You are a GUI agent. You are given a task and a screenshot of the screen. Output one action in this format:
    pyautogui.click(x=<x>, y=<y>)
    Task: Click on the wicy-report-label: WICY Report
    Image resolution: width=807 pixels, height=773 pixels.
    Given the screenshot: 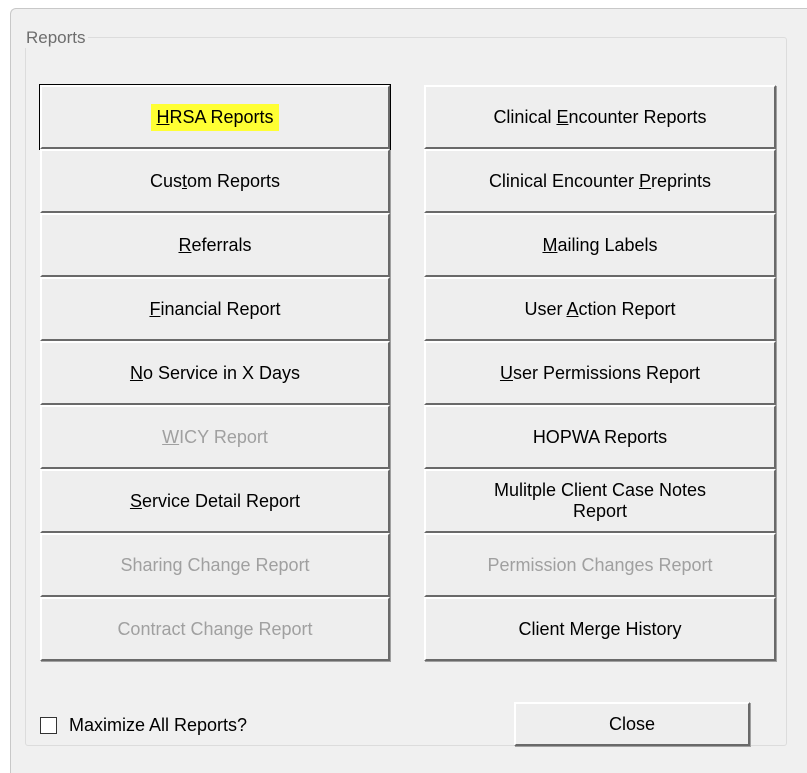 What is the action you would take?
    pyautogui.click(x=215, y=436)
    